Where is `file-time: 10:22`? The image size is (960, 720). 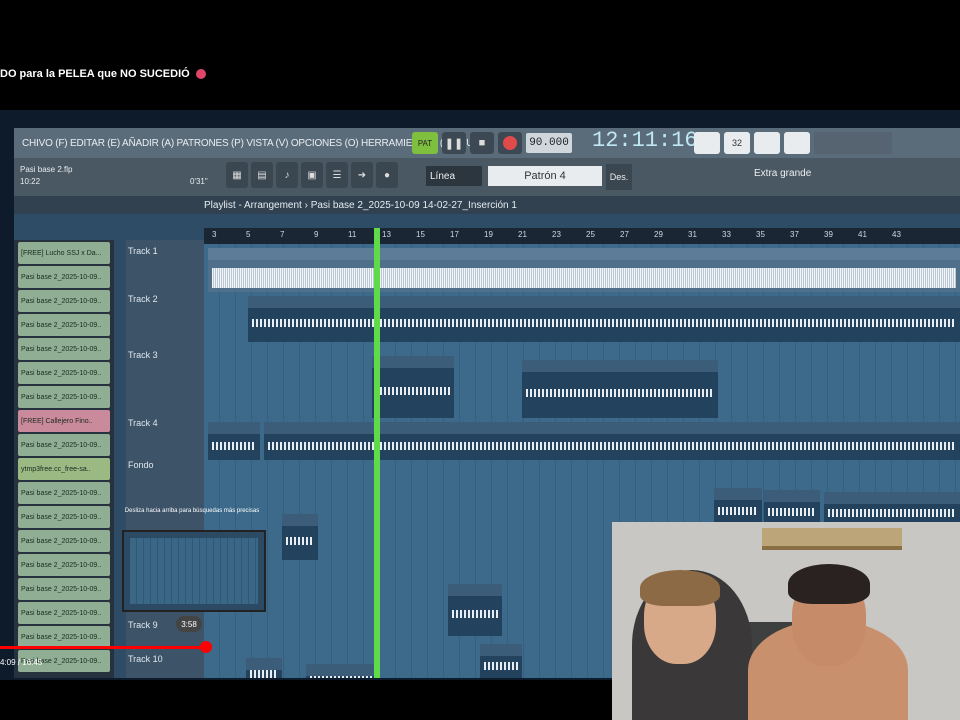 file-time: 10:22 is located at coordinates (30, 181).